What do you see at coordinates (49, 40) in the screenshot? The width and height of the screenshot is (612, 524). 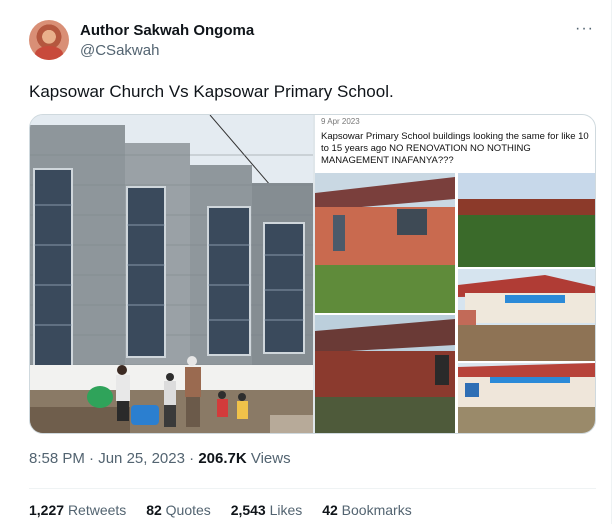 I see `avatar` at bounding box center [49, 40].